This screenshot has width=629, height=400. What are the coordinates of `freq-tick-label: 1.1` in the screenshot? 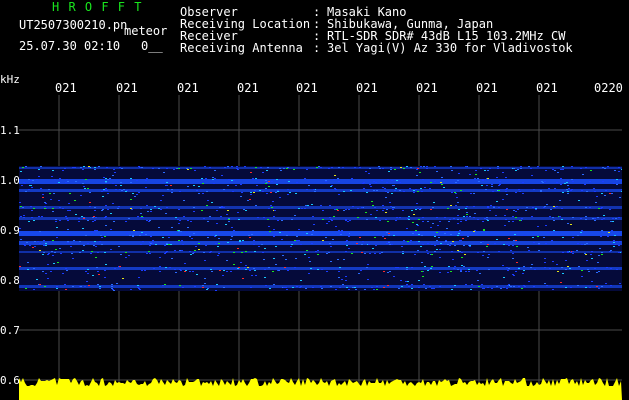 It's located at (10, 130).